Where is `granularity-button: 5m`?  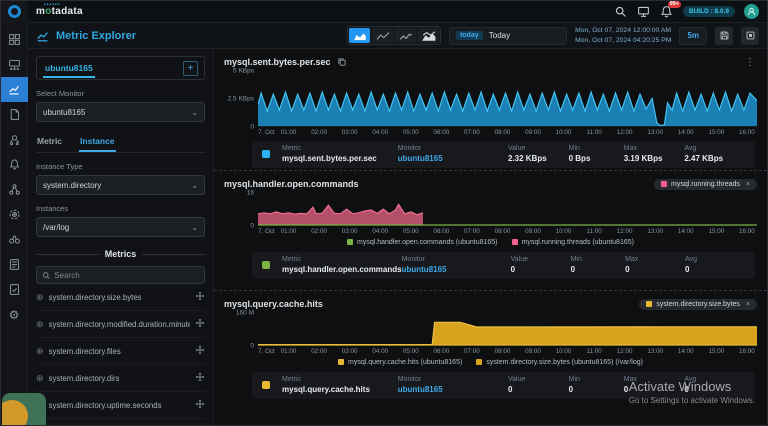
granularity-button: 5m is located at coordinates (693, 35).